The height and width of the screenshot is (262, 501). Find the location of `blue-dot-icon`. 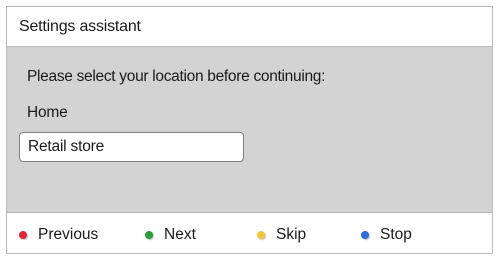

blue-dot-icon is located at coordinates (365, 235).